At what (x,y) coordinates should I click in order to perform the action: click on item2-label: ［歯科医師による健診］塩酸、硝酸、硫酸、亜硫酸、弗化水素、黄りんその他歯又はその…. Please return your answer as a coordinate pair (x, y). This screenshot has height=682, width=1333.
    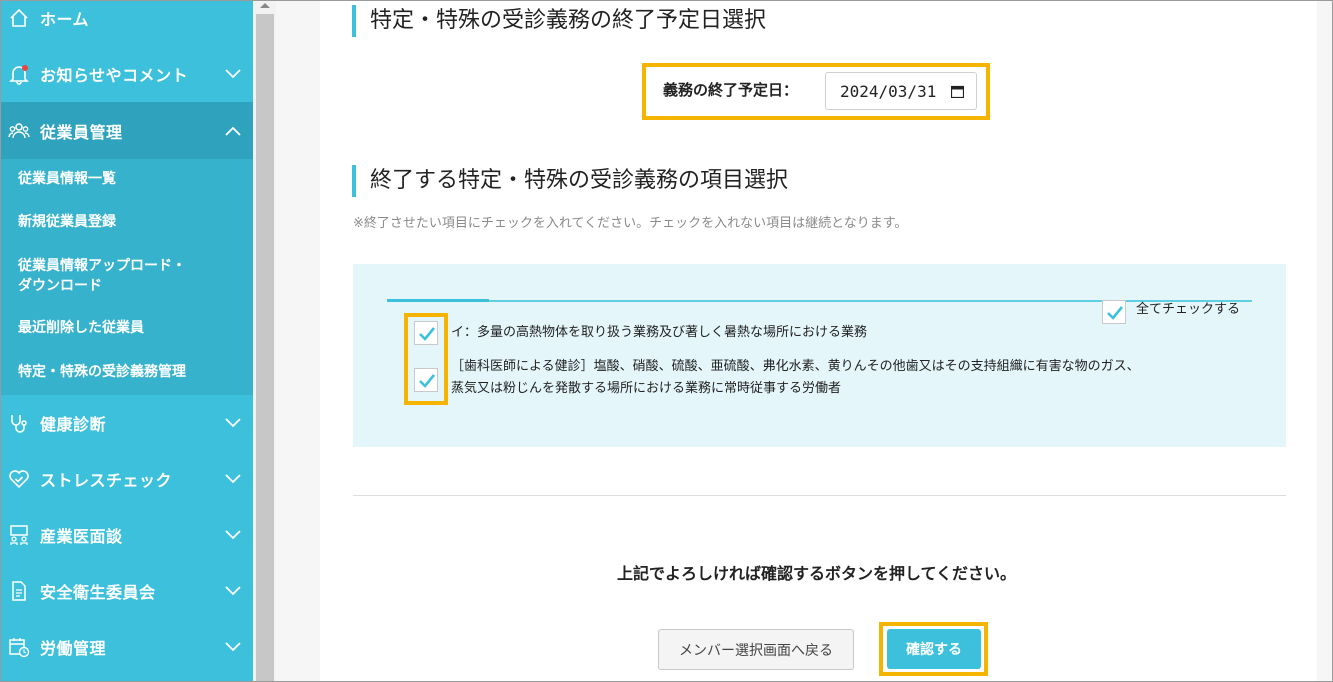
    Looking at the image, I should click on (795, 378).